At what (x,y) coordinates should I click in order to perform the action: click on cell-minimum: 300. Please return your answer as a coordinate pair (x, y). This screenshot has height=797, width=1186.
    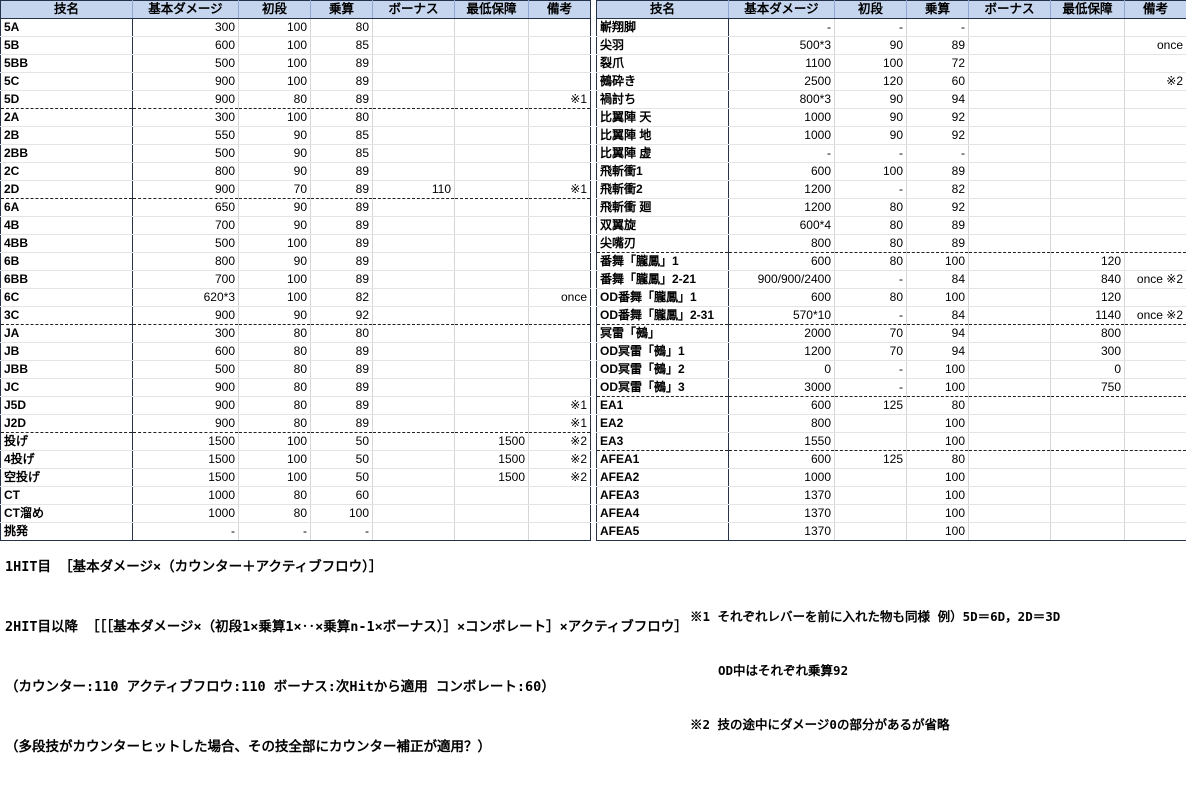
    Looking at the image, I should click on (1088, 352).